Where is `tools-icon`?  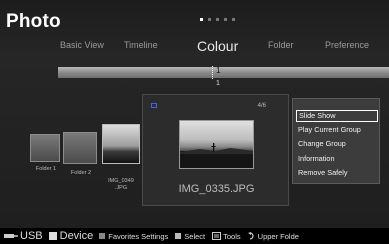 tools-icon is located at coordinates (217, 236).